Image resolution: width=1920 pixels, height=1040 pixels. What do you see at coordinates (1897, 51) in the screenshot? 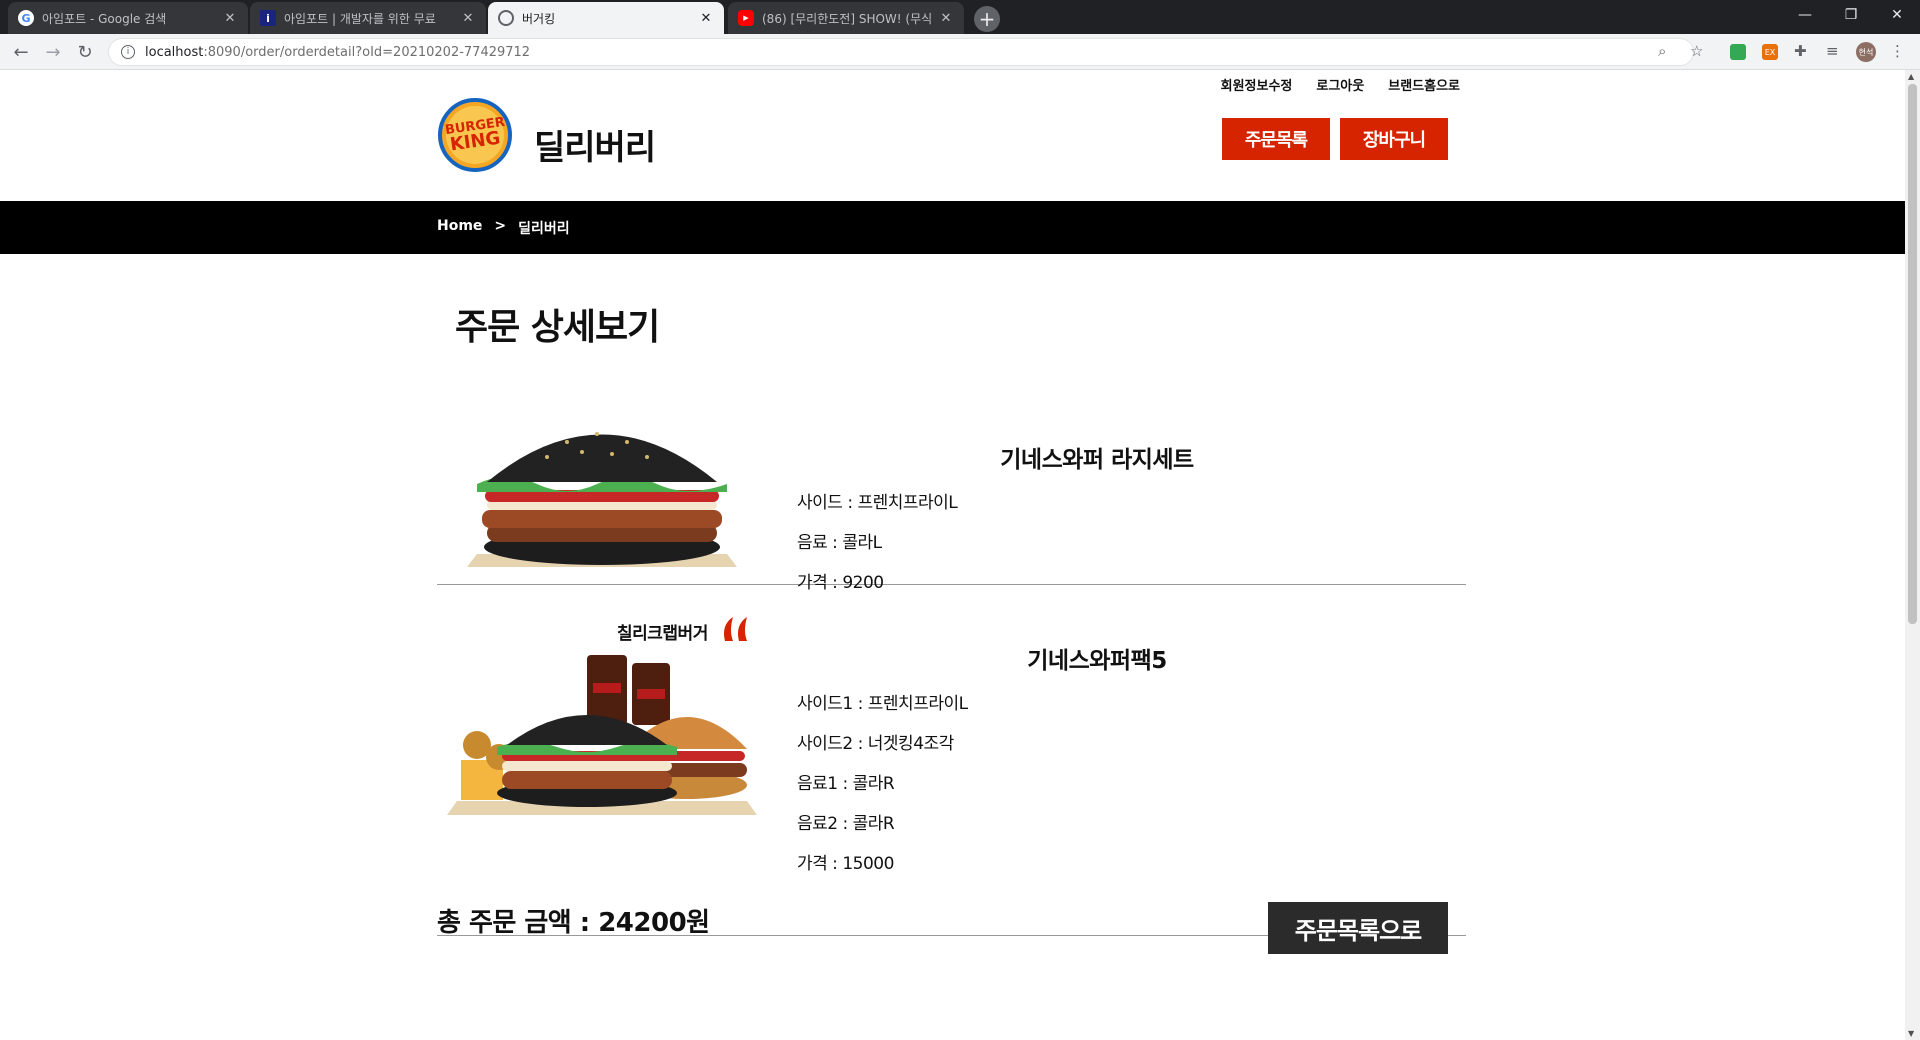
I see `menu-kebab-icon: ⋮` at bounding box center [1897, 51].